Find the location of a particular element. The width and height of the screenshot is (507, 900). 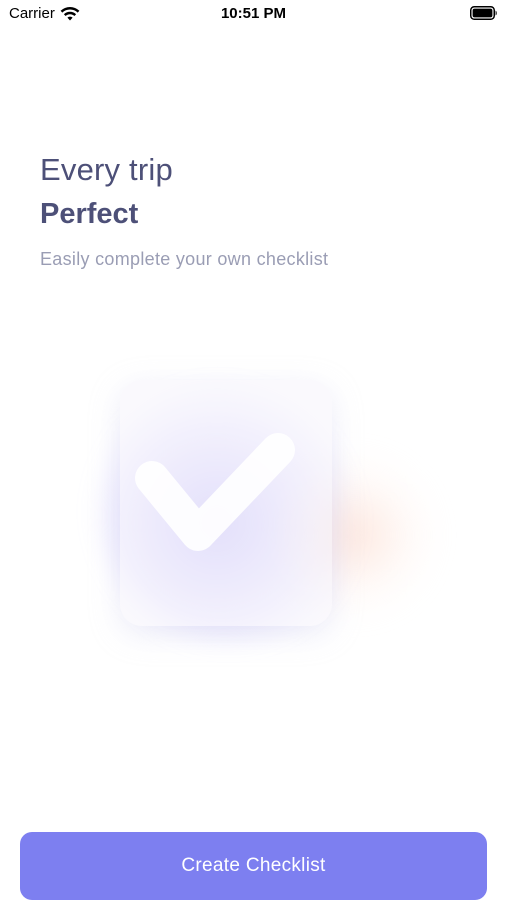

status-bar: Carrier 10:51 PM is located at coordinates (253, 14).